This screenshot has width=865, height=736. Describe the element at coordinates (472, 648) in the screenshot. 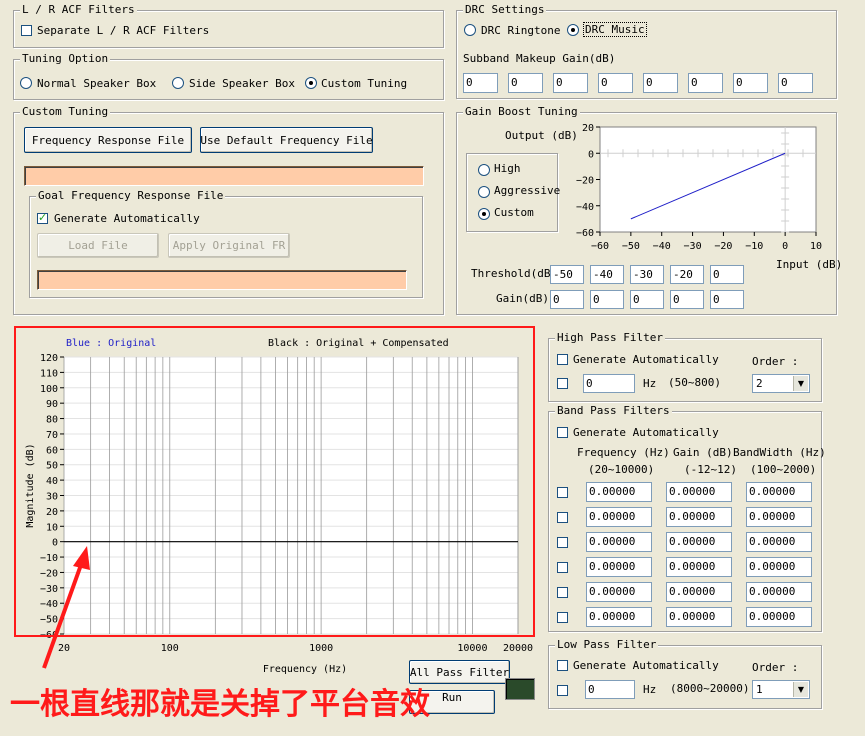

I see `freq-x-tick-label: 10000` at that location.